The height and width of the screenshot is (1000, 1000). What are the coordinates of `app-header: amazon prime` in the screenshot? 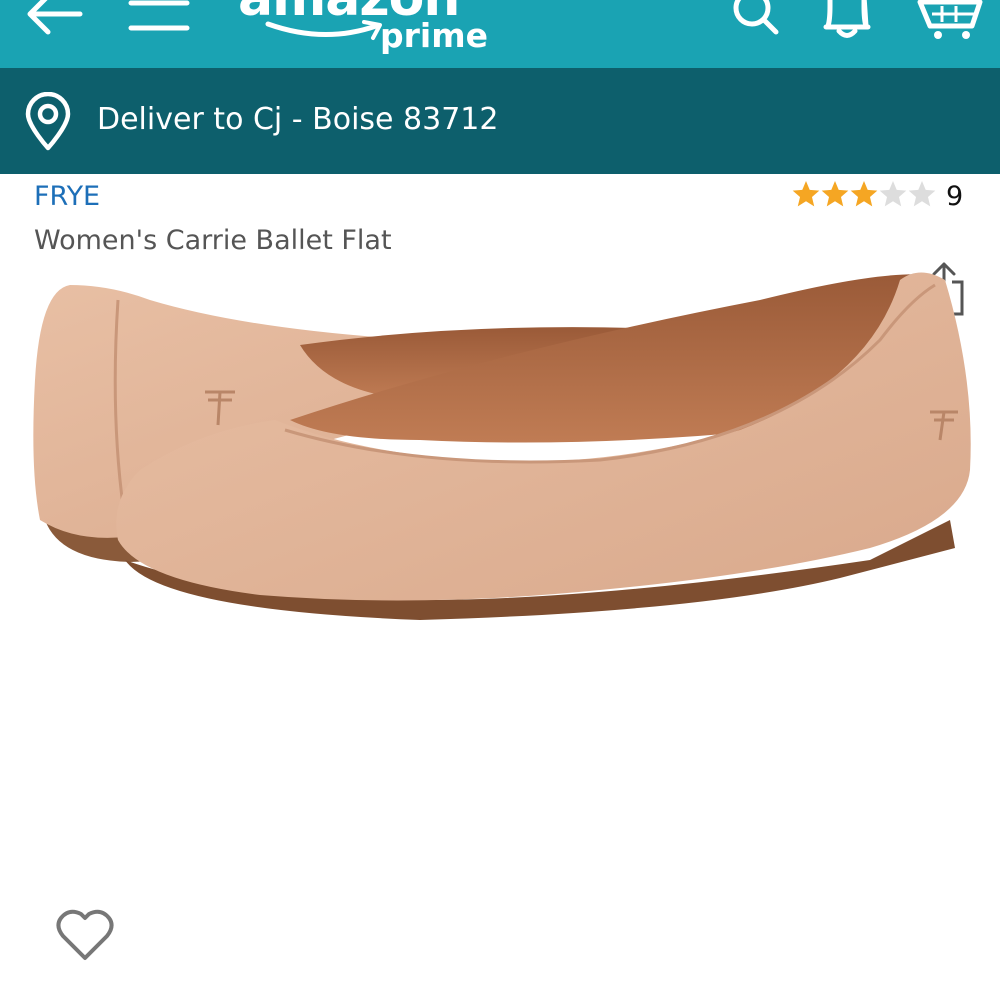 It's located at (500, 34).